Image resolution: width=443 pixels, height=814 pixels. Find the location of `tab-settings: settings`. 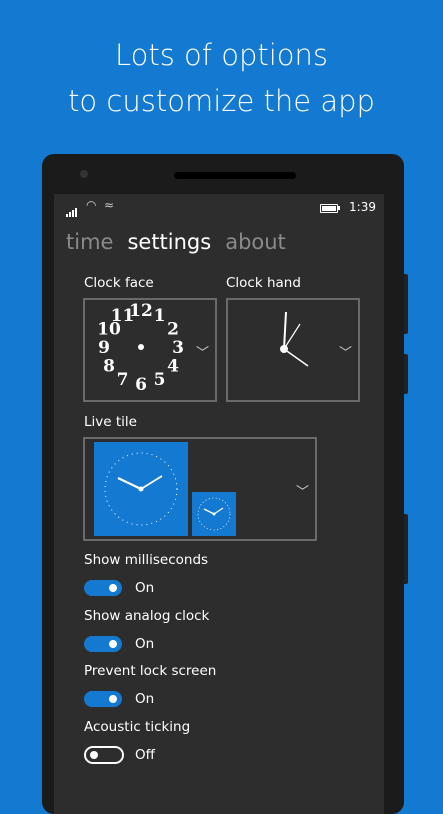

tab-settings: settings is located at coordinates (169, 242).